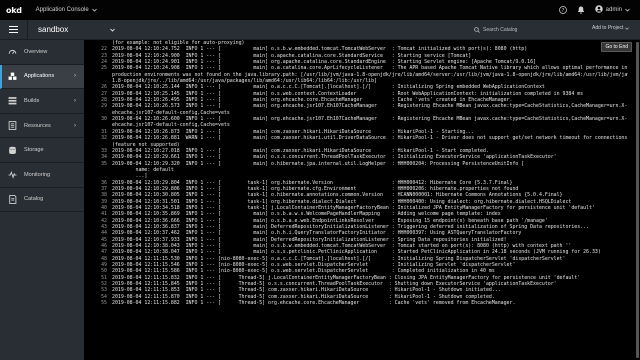  Describe the element at coordinates (36, 51) in the screenshot. I see `sidebar-item-label: Overview` at that location.